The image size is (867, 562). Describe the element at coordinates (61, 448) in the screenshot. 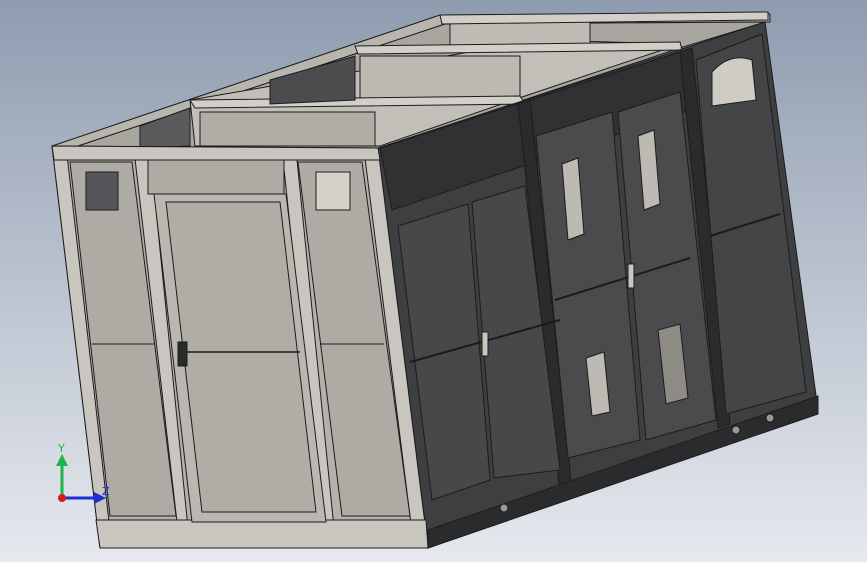

I see `y-axis-label: Y` at that location.